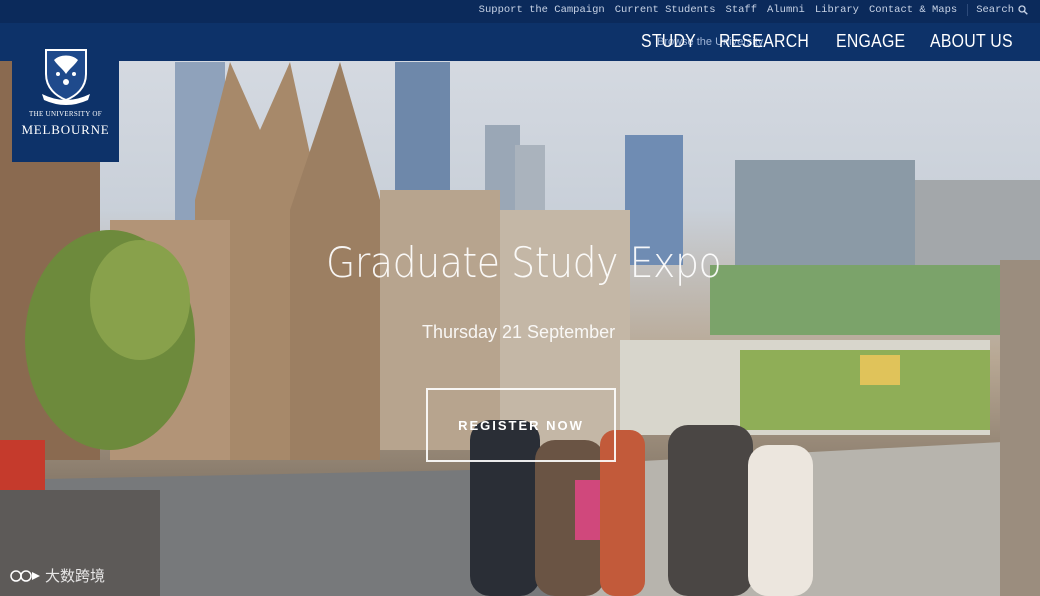 This screenshot has width=1040, height=596. I want to click on university-logo: THE UNIVERSITY OF MELBOURNE, so click(65, 100).